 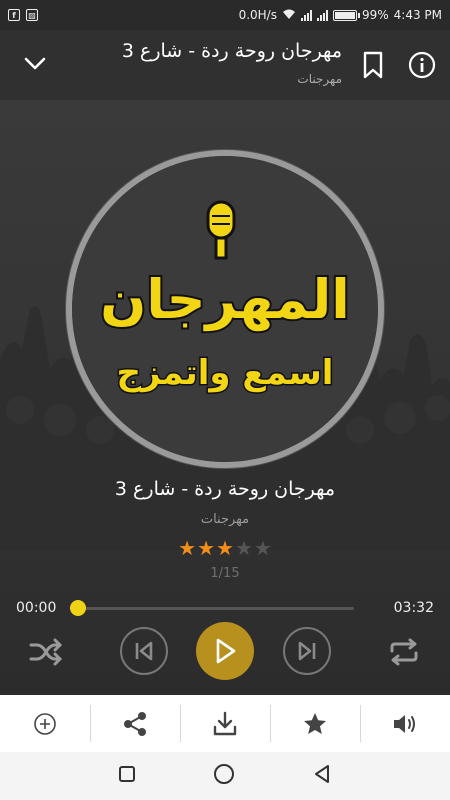 I want to click on status-bar: f ▨ 0.0H/s 99% 4:43 PM, so click(x=225, y=15).